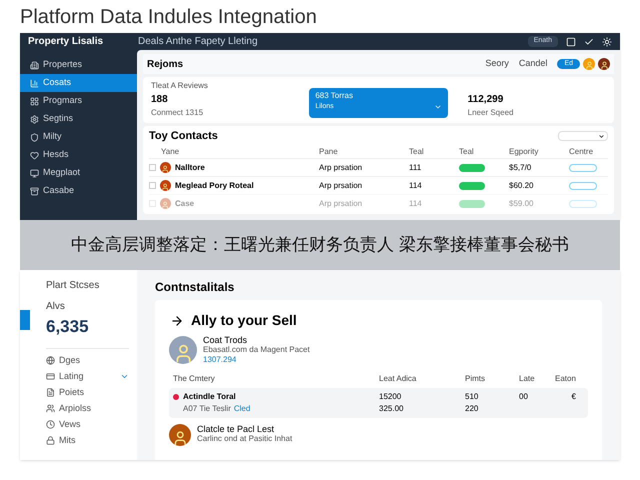  Describe the element at coordinates (244, 439) in the screenshot. I see `profile-line: Carlinc ond at Pasitic Inhat` at that location.